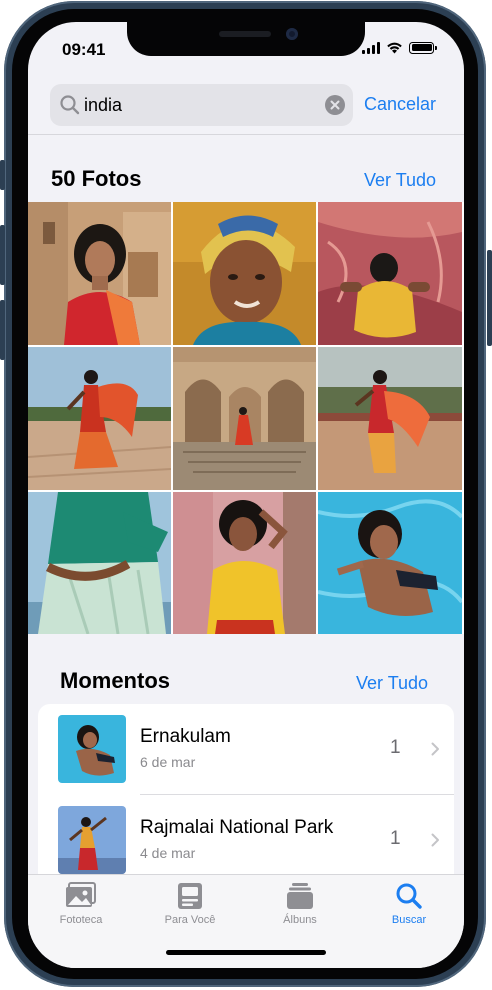 The width and height of the screenshot is (492, 990). Describe the element at coordinates (300, 920) in the screenshot. I see `tab-label: Álbuns` at that location.